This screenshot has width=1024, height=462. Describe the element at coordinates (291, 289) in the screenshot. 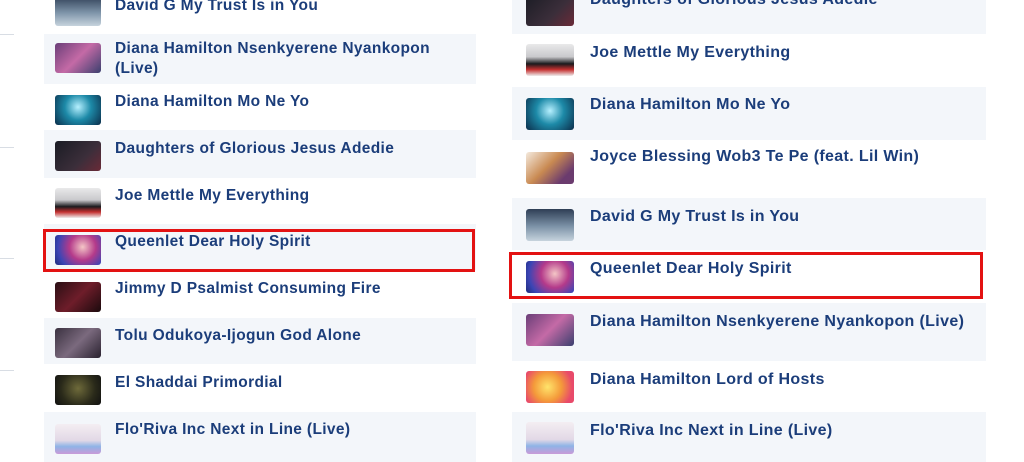

I see `song-title: Jimmy D Psalmist Consuming Fire` at that location.